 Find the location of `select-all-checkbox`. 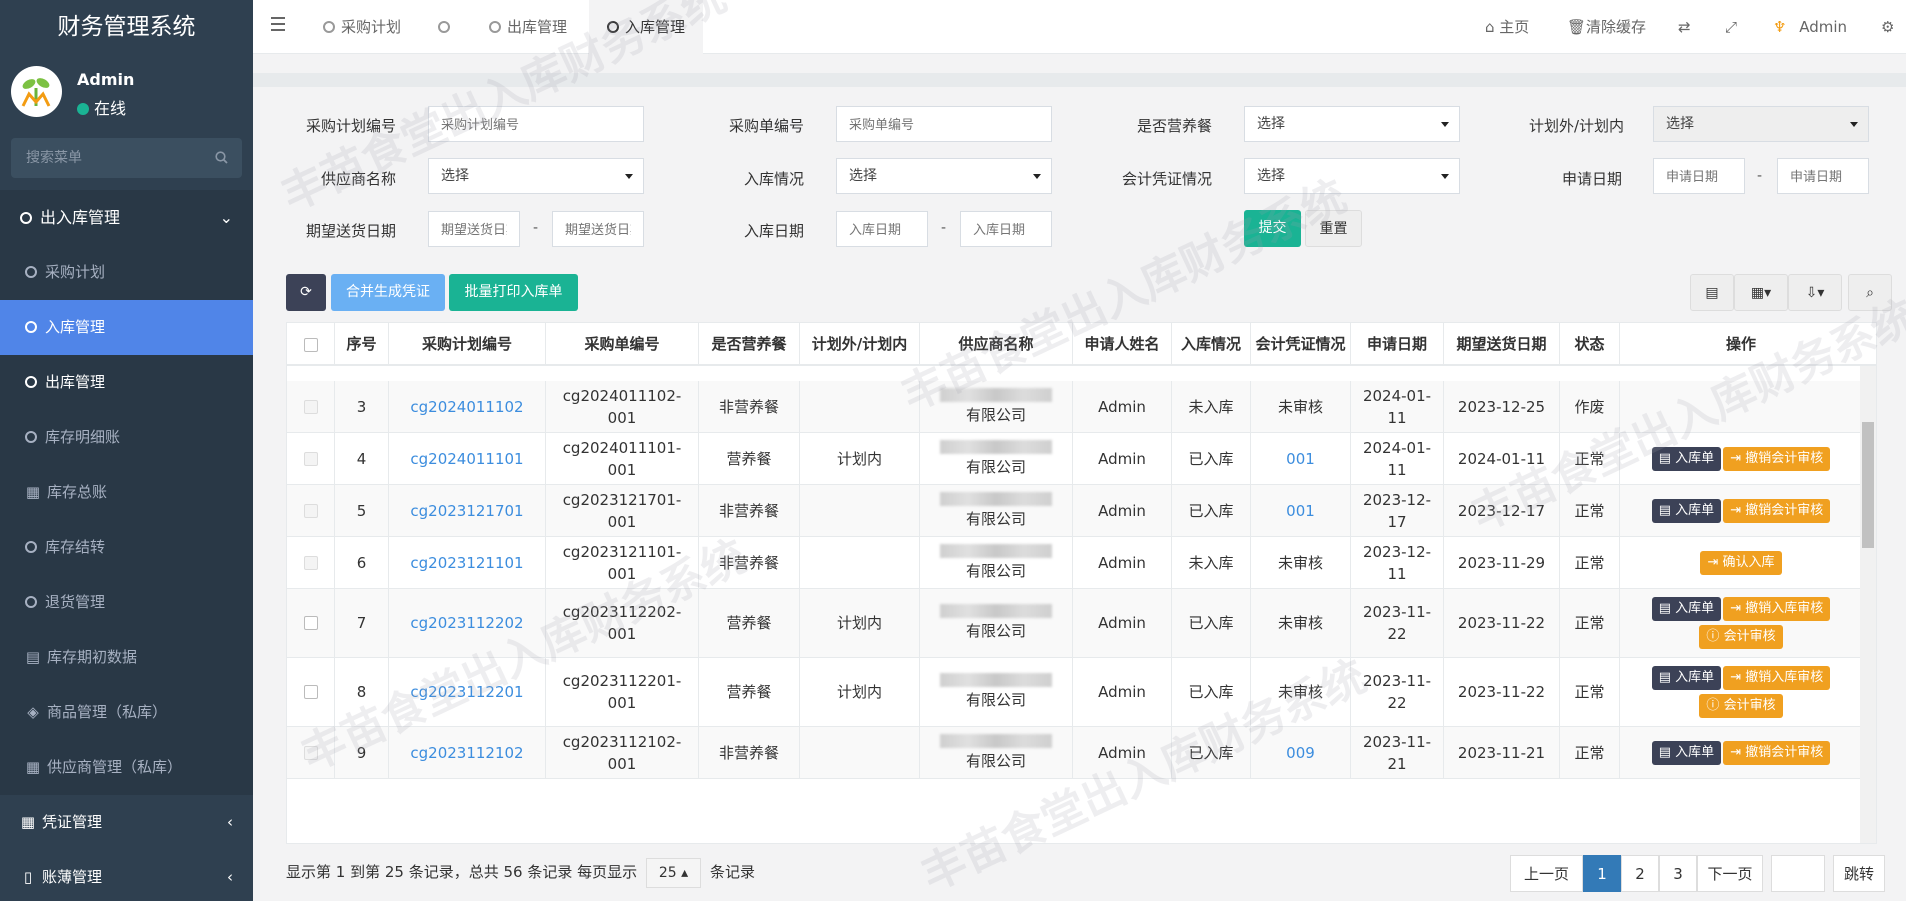

select-all-checkbox is located at coordinates (310, 344).